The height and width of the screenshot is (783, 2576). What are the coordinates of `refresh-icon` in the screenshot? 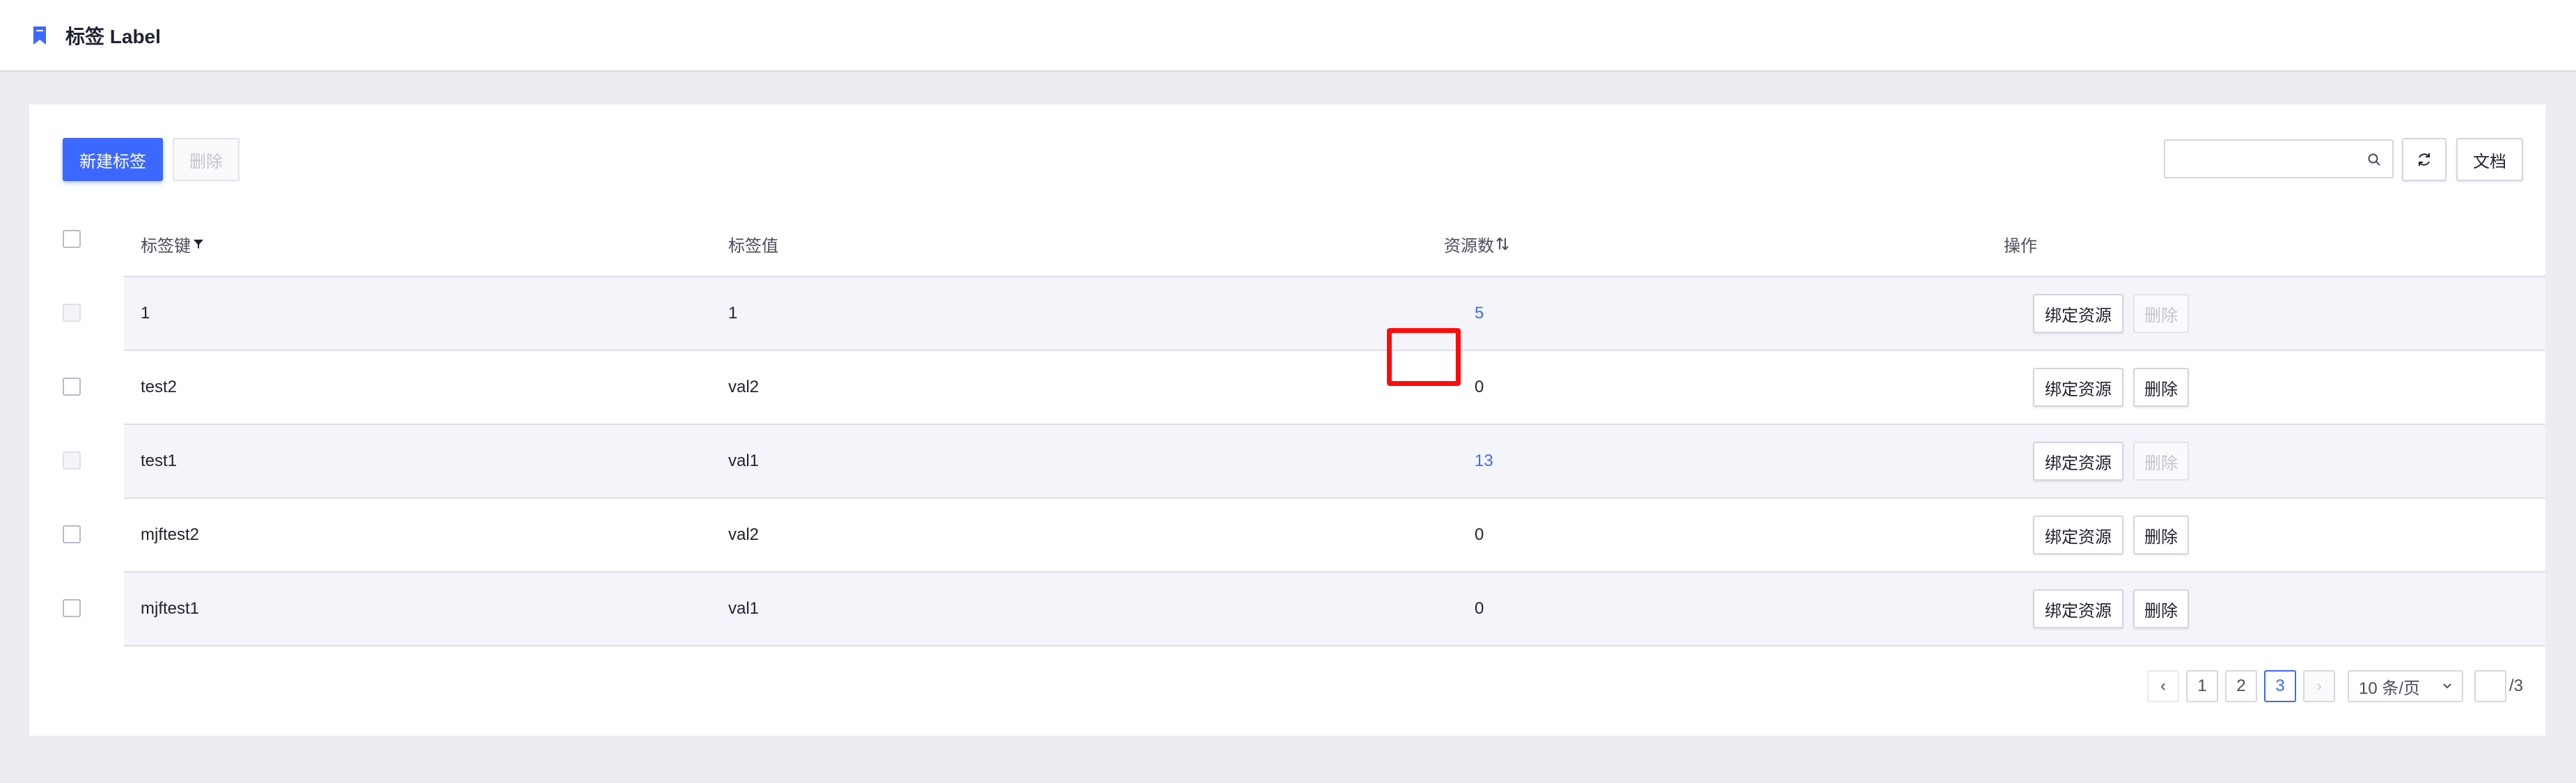 It's located at (2424, 159).